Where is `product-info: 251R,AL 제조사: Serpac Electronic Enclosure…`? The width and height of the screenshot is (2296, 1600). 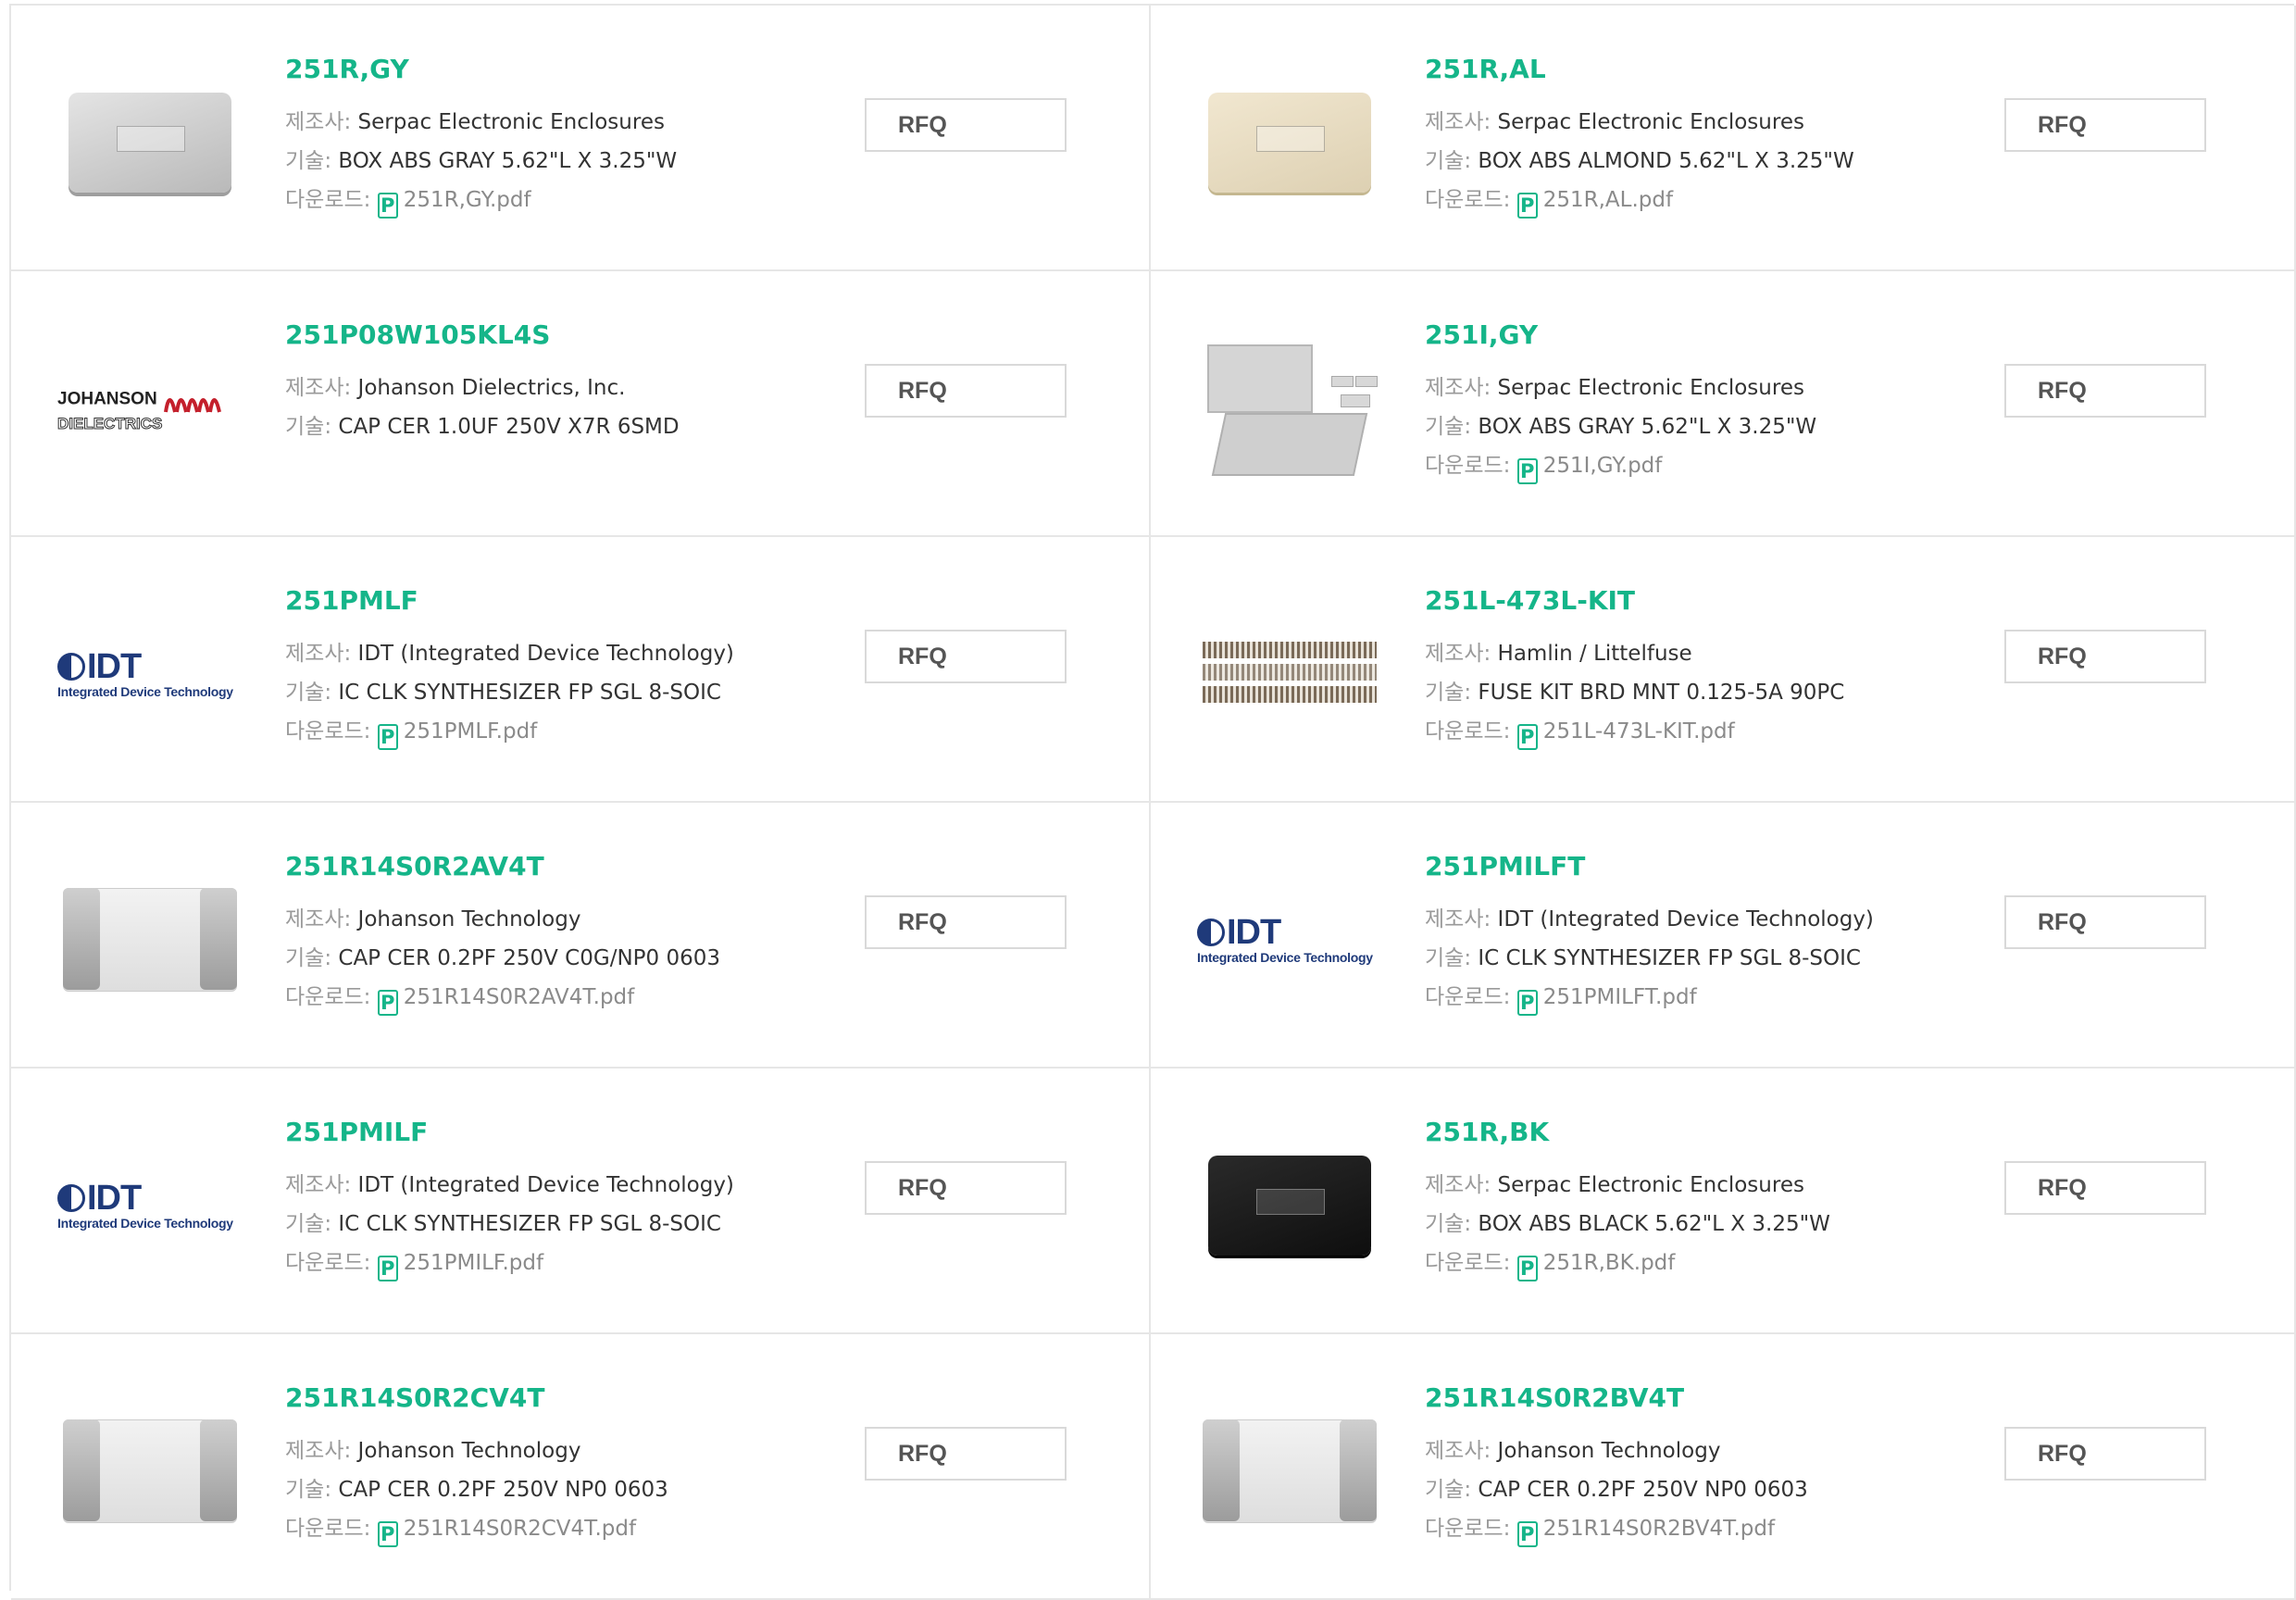 product-info: 251R,AL 제조사: Serpac Electronic Enclosure… is located at coordinates (1707, 137).